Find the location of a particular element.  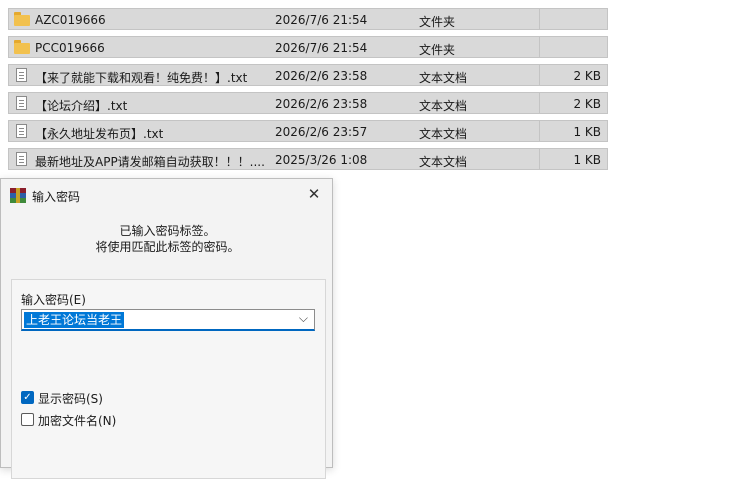

file-date: 2026/2/6 23:57 is located at coordinates (321, 132).